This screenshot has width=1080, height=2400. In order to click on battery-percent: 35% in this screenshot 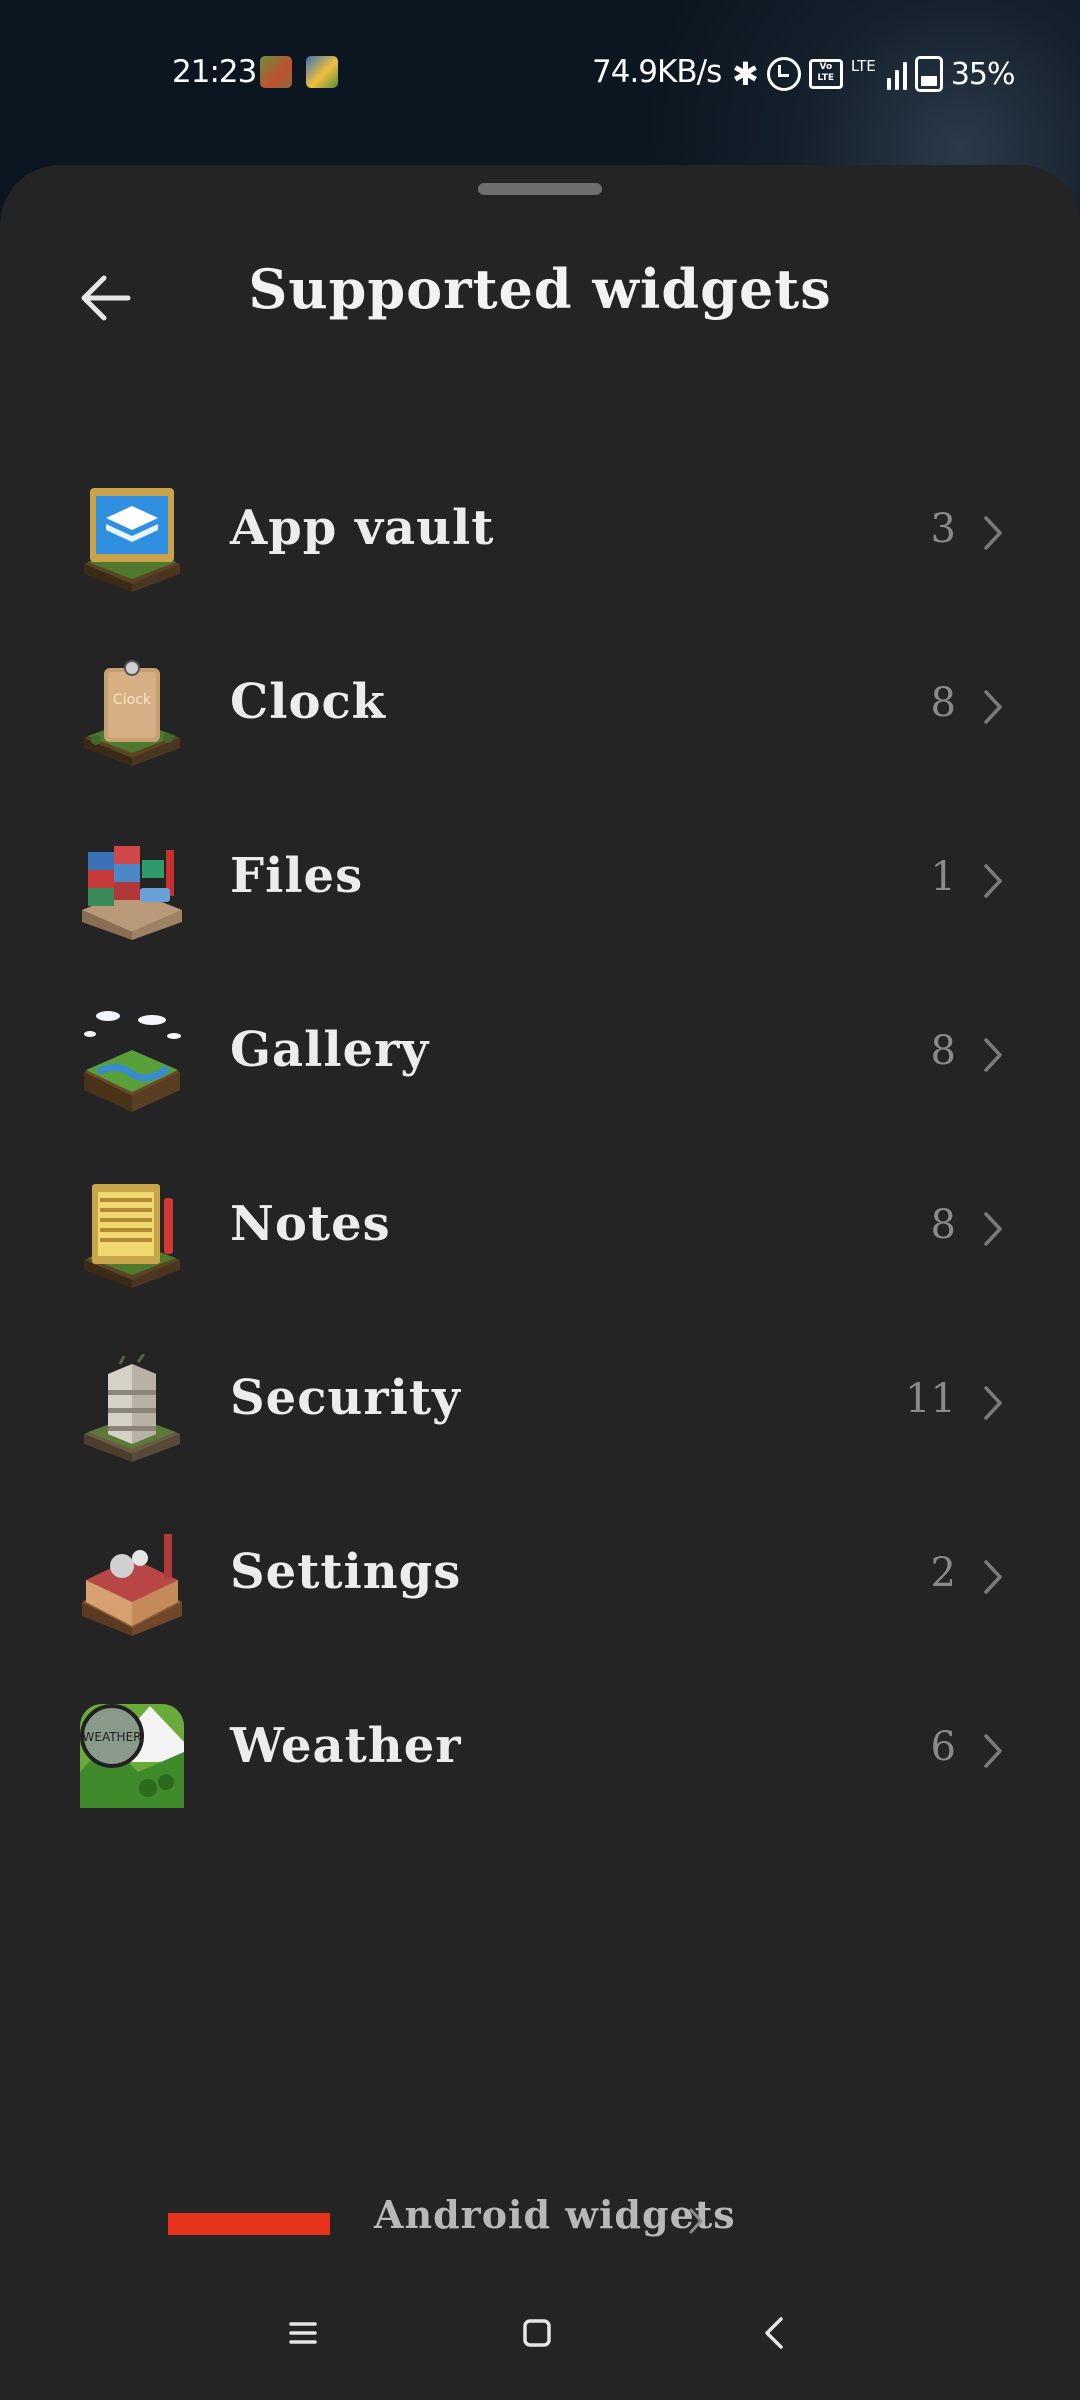, I will do `click(983, 74)`.